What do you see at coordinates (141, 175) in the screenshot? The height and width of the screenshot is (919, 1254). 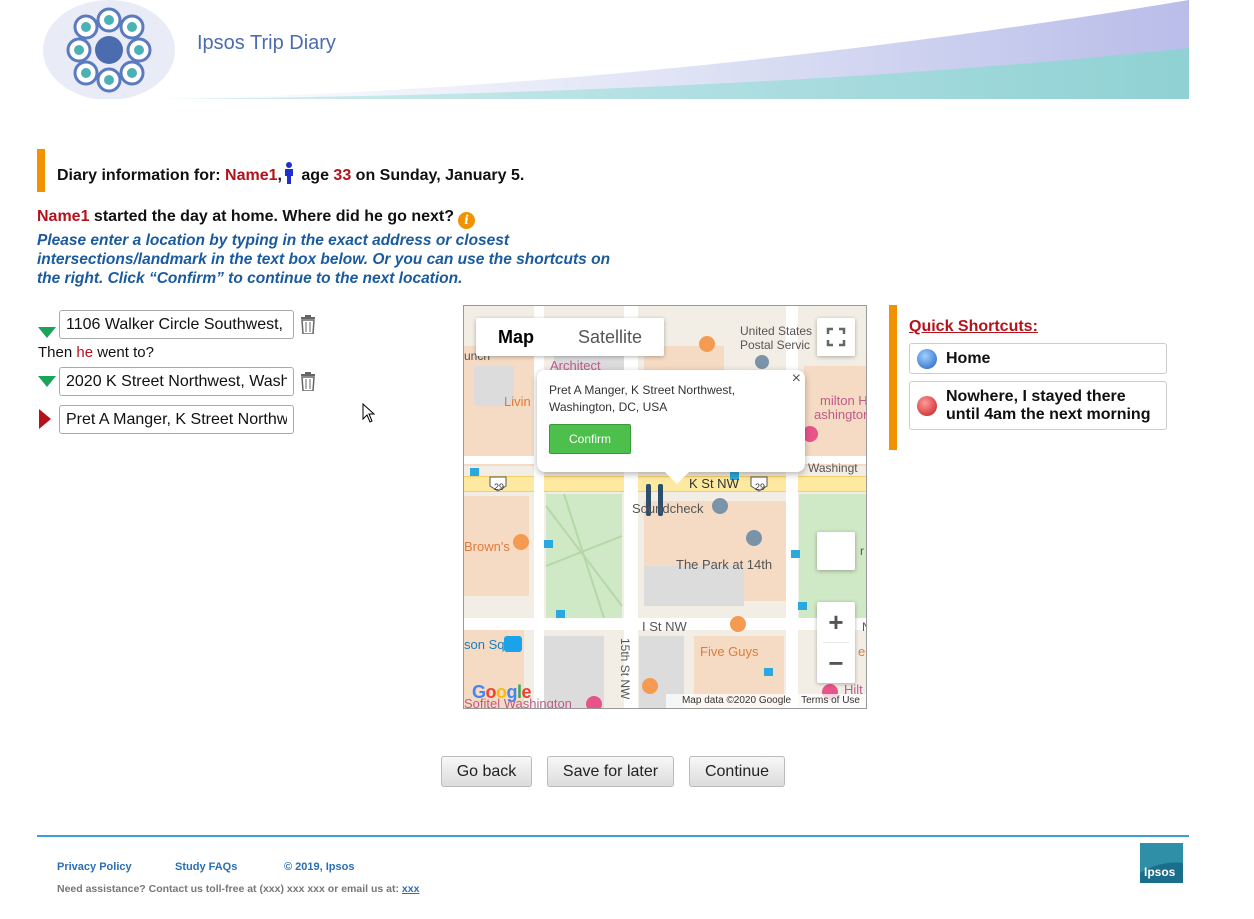 I see `diary-info-prefix: Diary information for:` at bounding box center [141, 175].